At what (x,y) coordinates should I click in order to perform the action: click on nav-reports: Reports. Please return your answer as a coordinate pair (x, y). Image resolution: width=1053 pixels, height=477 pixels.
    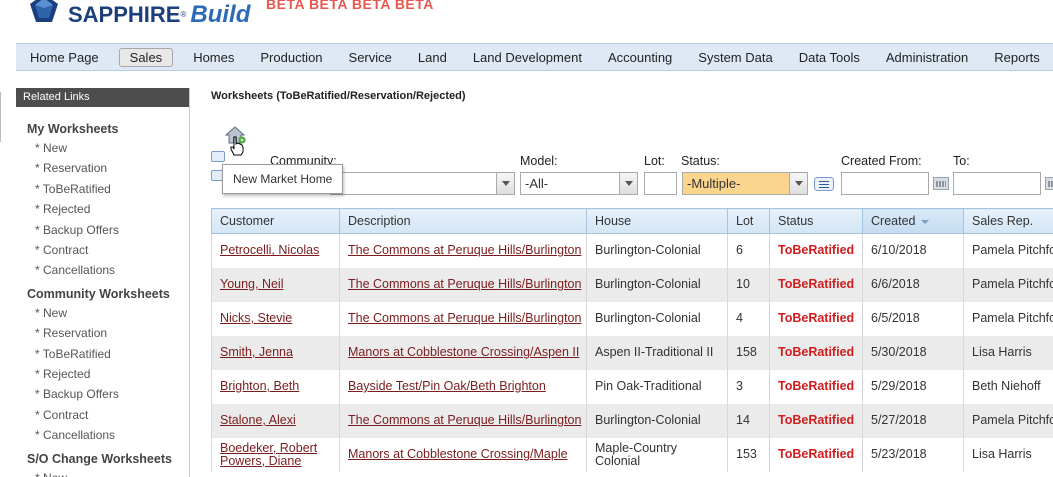
    Looking at the image, I should click on (1017, 57).